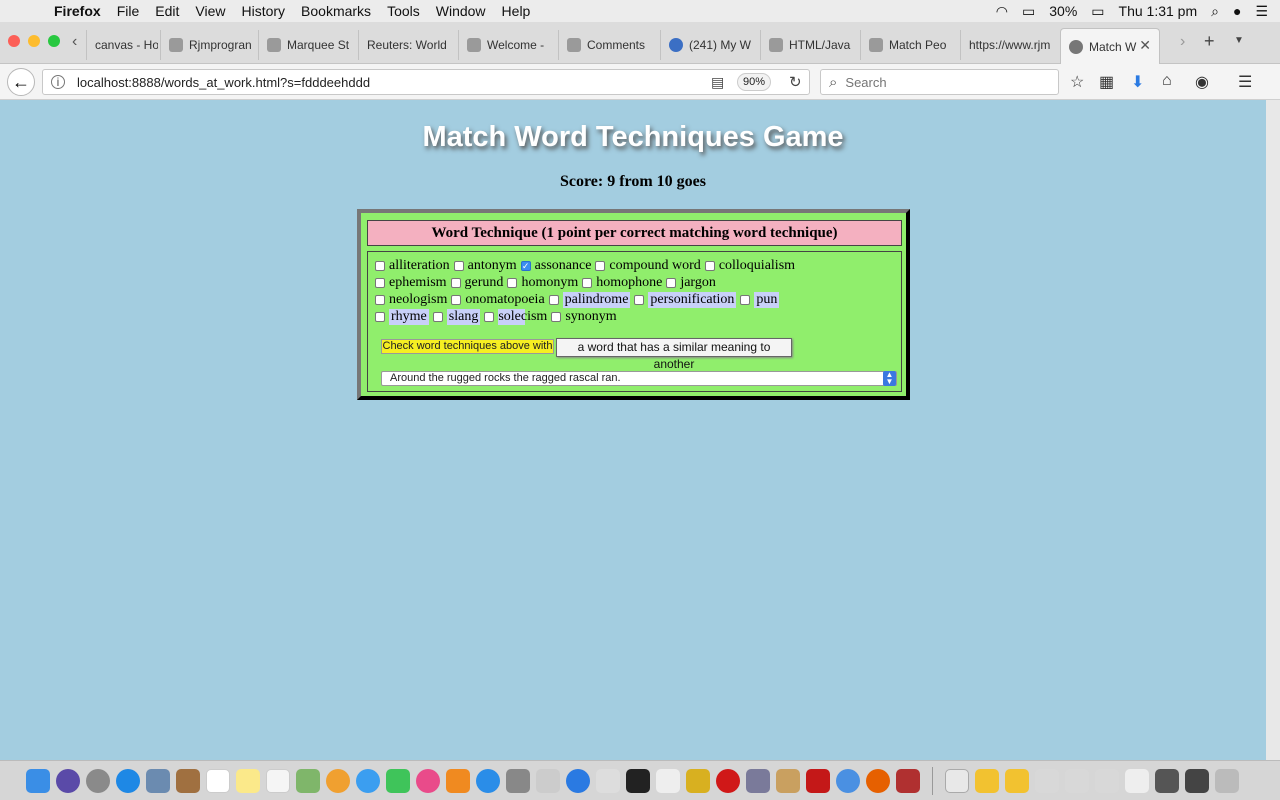 This screenshot has height=800, width=1280. I want to click on menu-tools: Tools, so click(403, 11).